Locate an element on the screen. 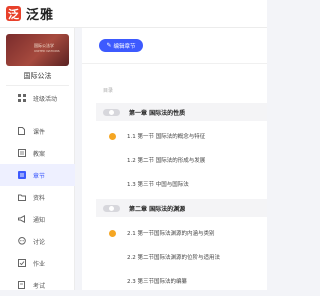 The height and width of the screenshot is (296, 320). toc-label: 目录 is located at coordinates (108, 91).